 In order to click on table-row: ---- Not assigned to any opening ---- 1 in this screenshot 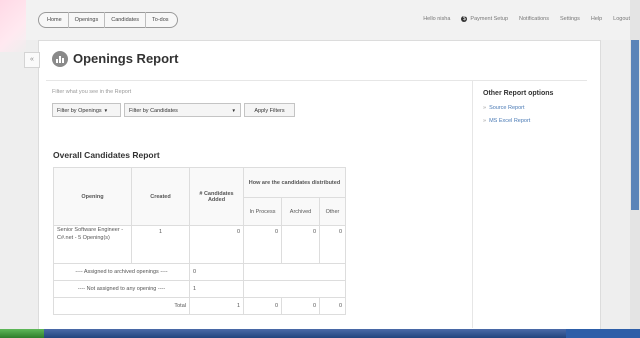, I will do `click(199, 289)`.